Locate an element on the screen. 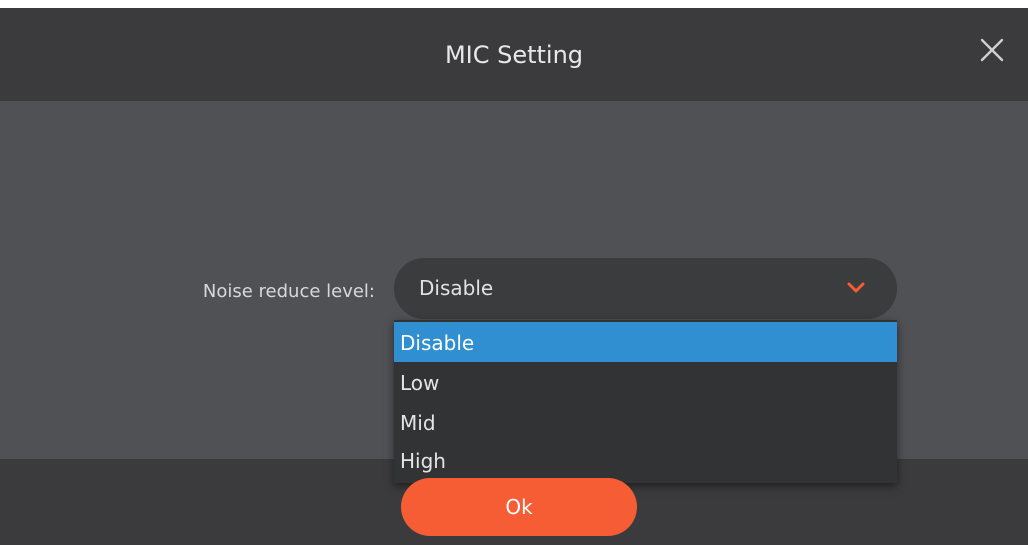 The image size is (1028, 545). noise-reduce-label: Noise reduce level: is located at coordinates (288, 291).